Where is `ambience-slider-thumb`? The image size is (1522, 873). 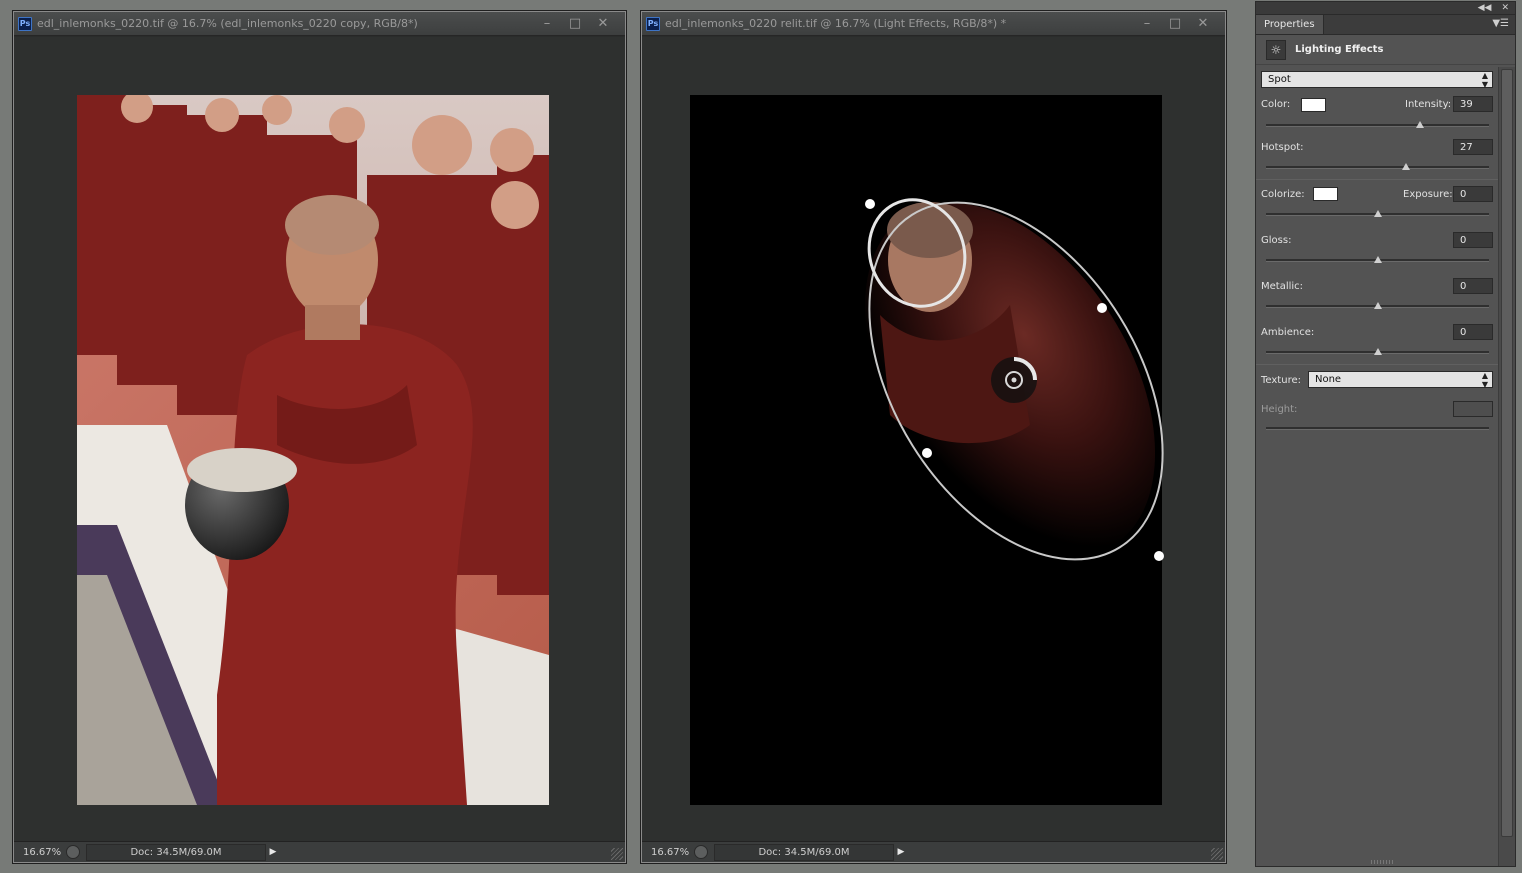 ambience-slider-thumb is located at coordinates (1377, 351).